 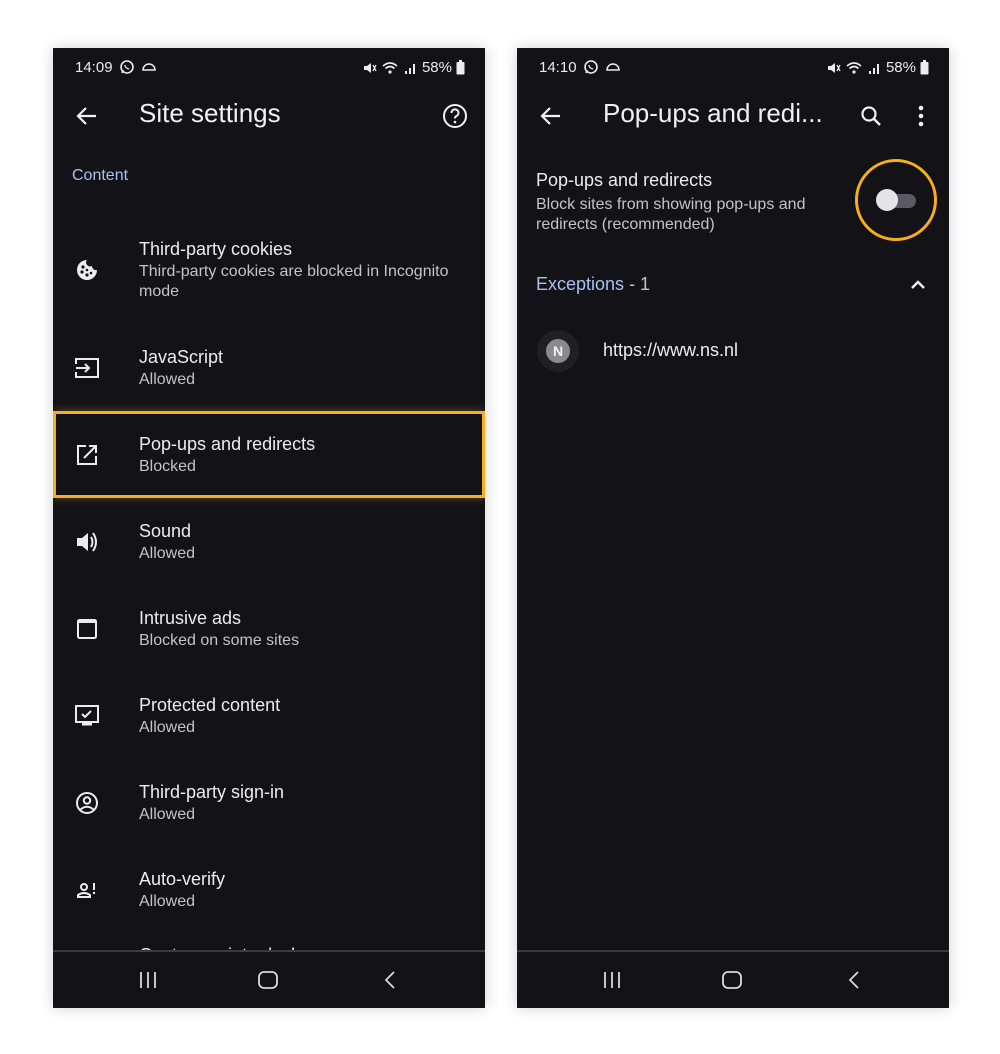 I want to click on list-item-third-party-sign-in: Third-party sign-in Allowed, so click(x=269, y=802).